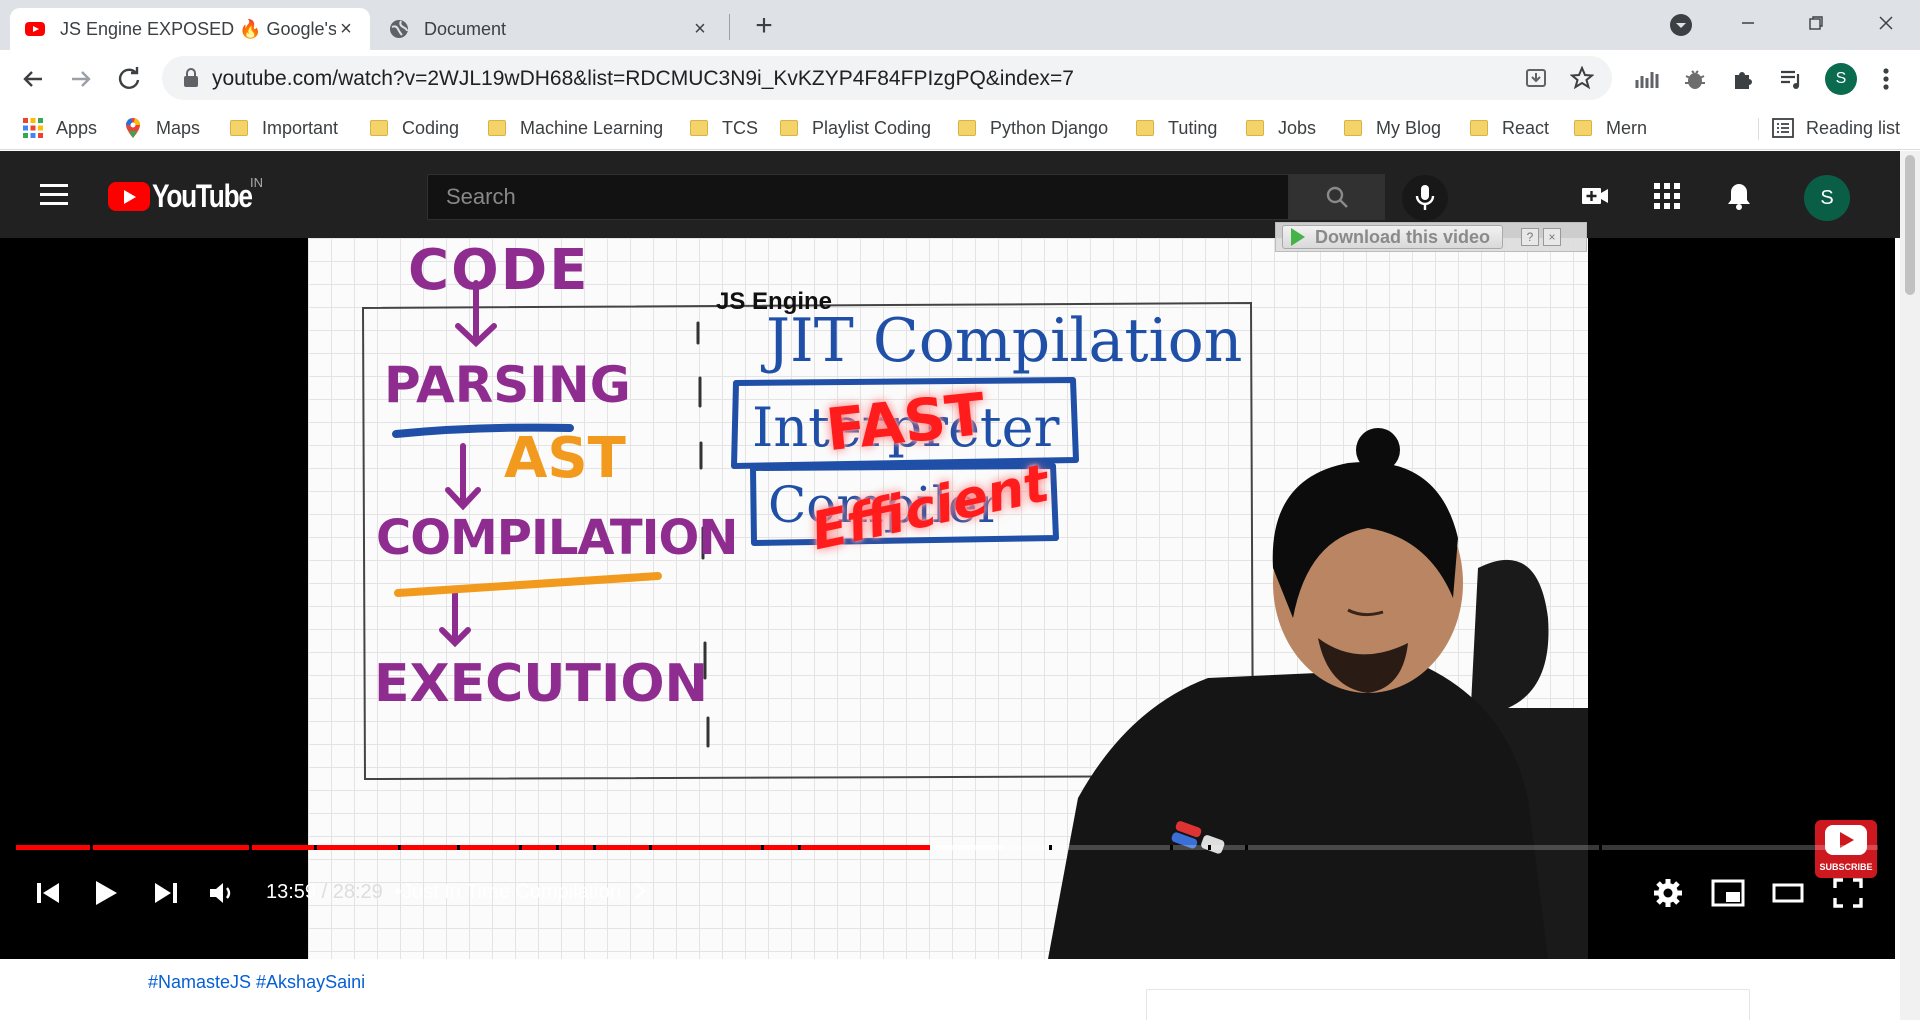  What do you see at coordinates (191, 78) in the screenshot?
I see `lock-icon` at bounding box center [191, 78].